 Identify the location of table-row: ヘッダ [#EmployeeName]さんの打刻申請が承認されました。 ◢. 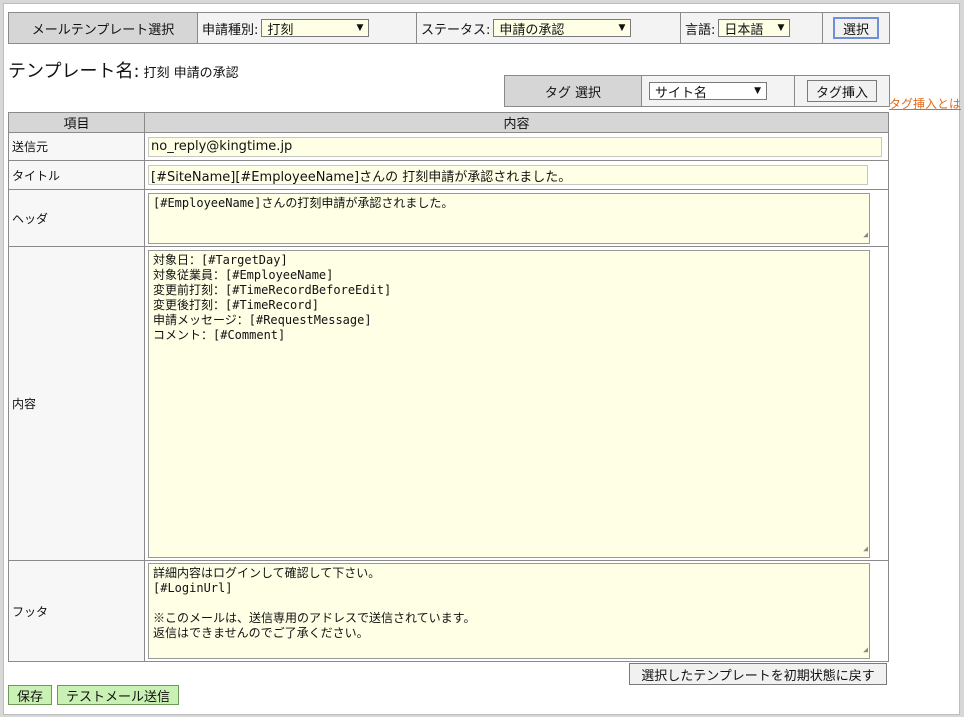
(448, 218).